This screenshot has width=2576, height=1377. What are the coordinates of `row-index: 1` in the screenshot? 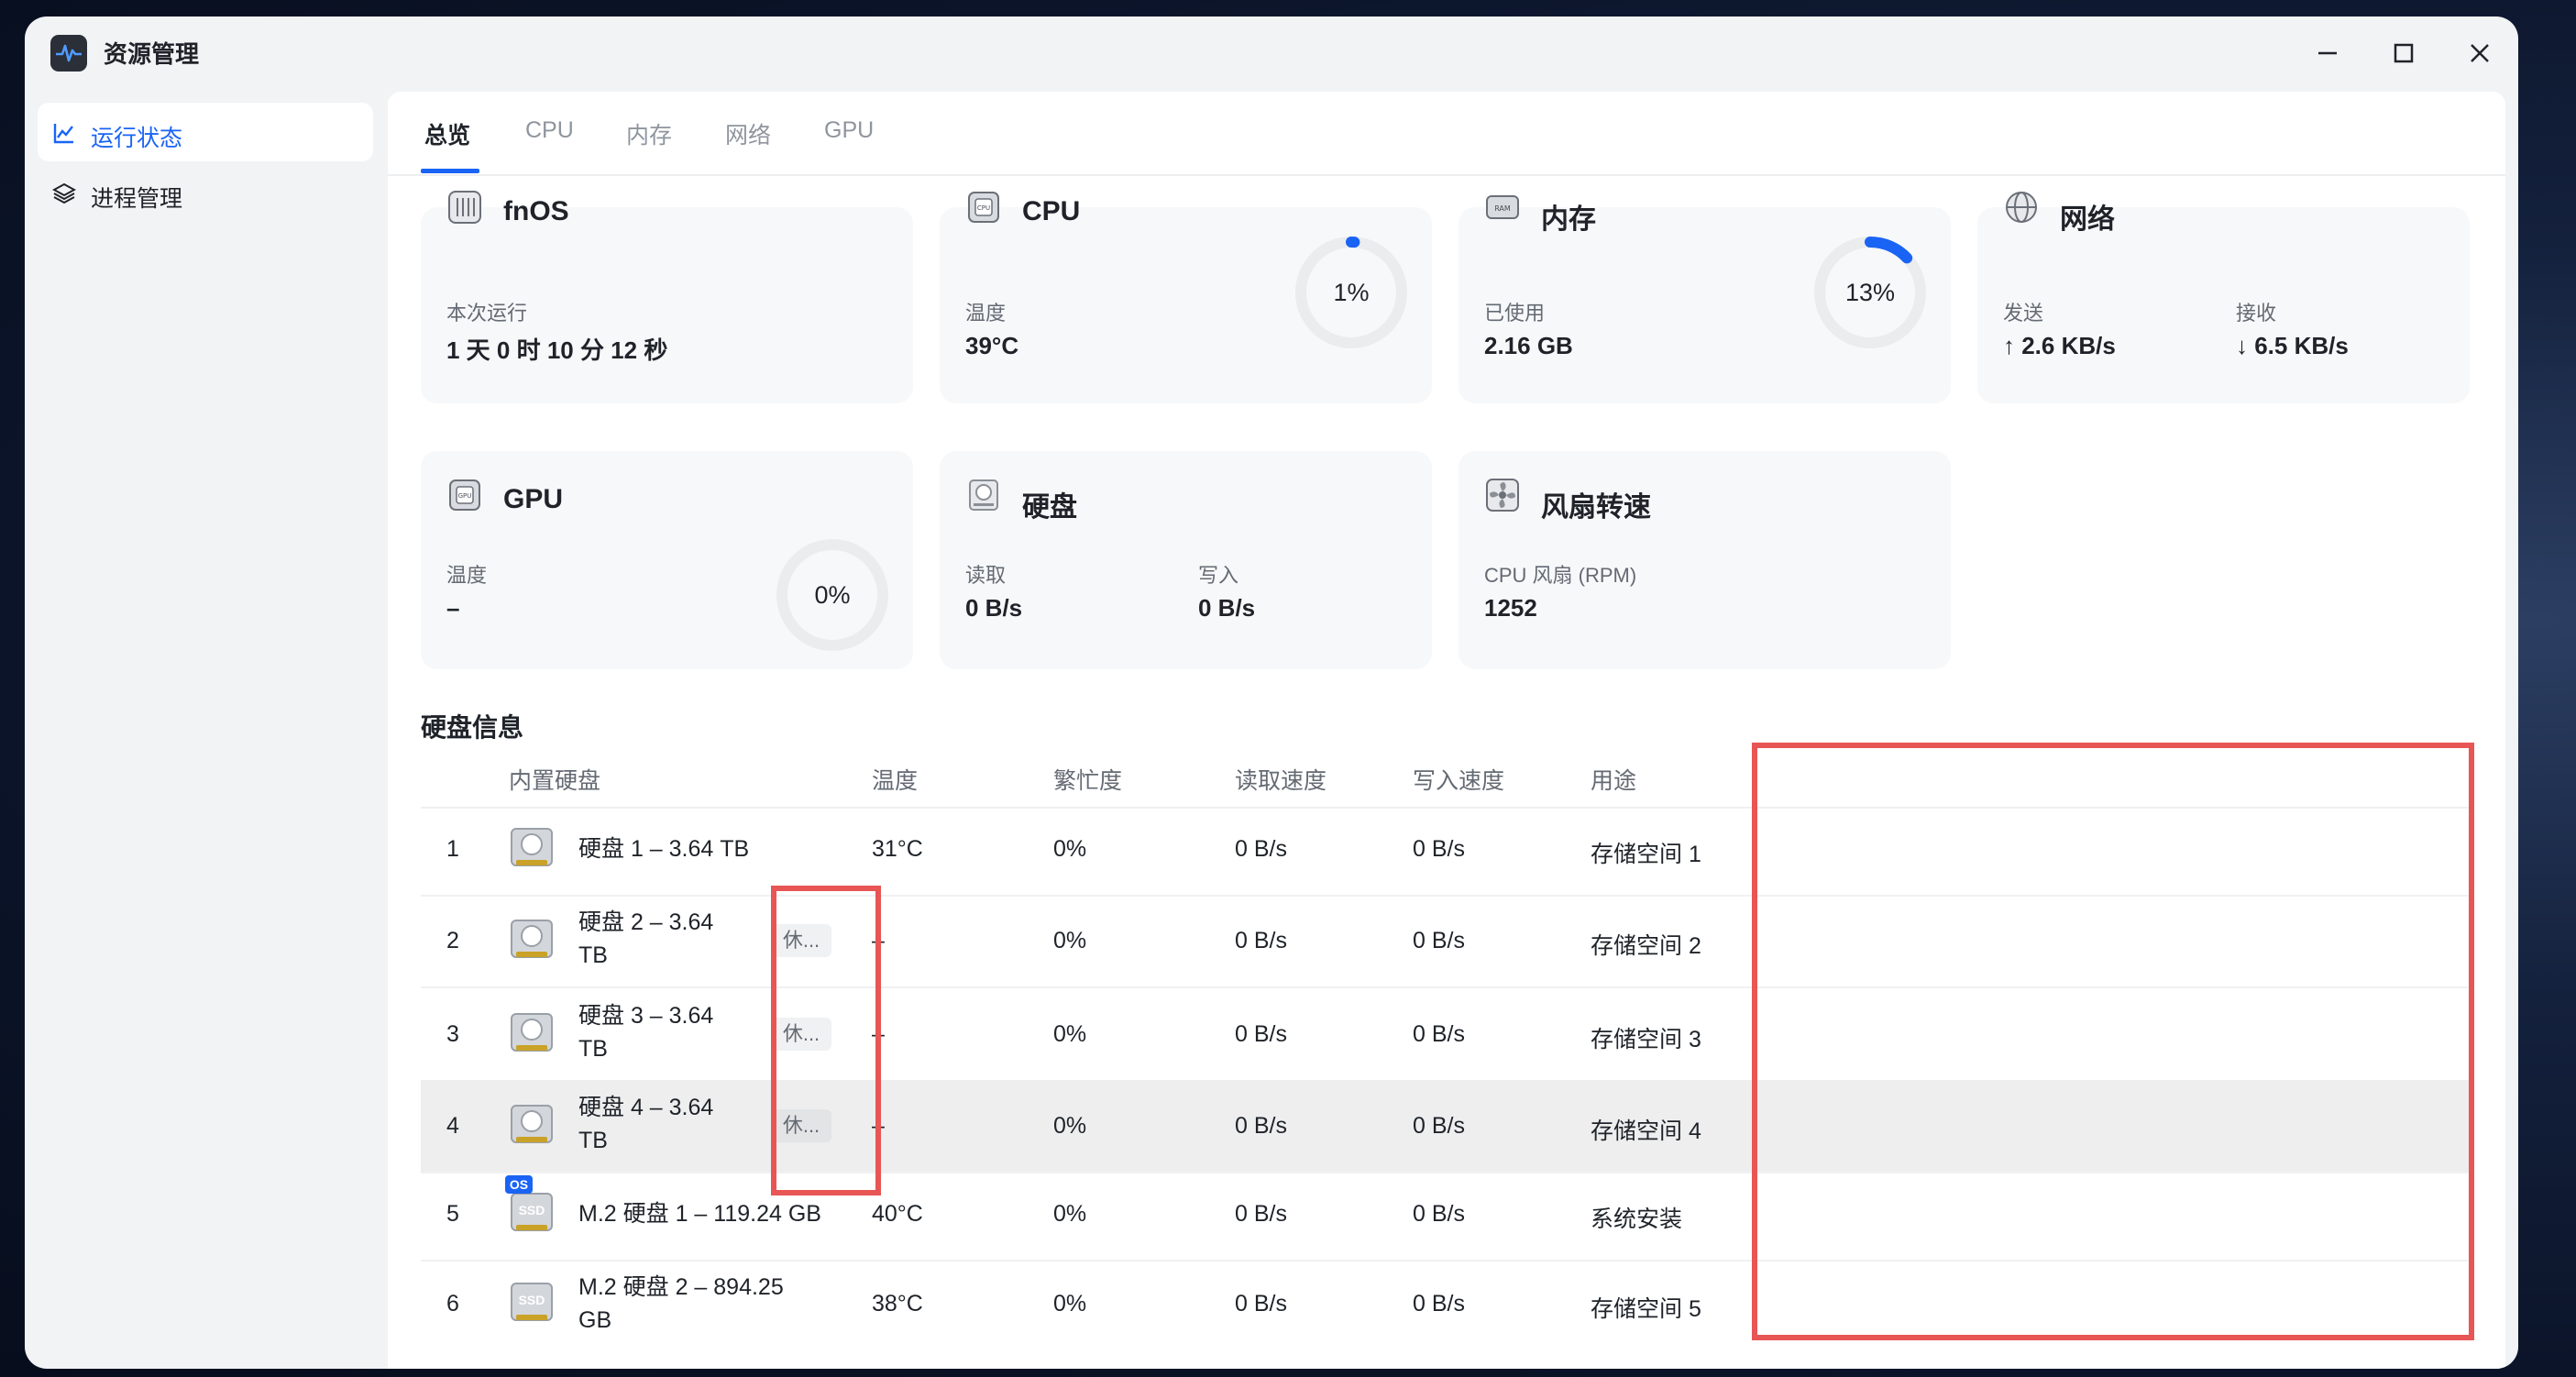 It's located at (453, 849).